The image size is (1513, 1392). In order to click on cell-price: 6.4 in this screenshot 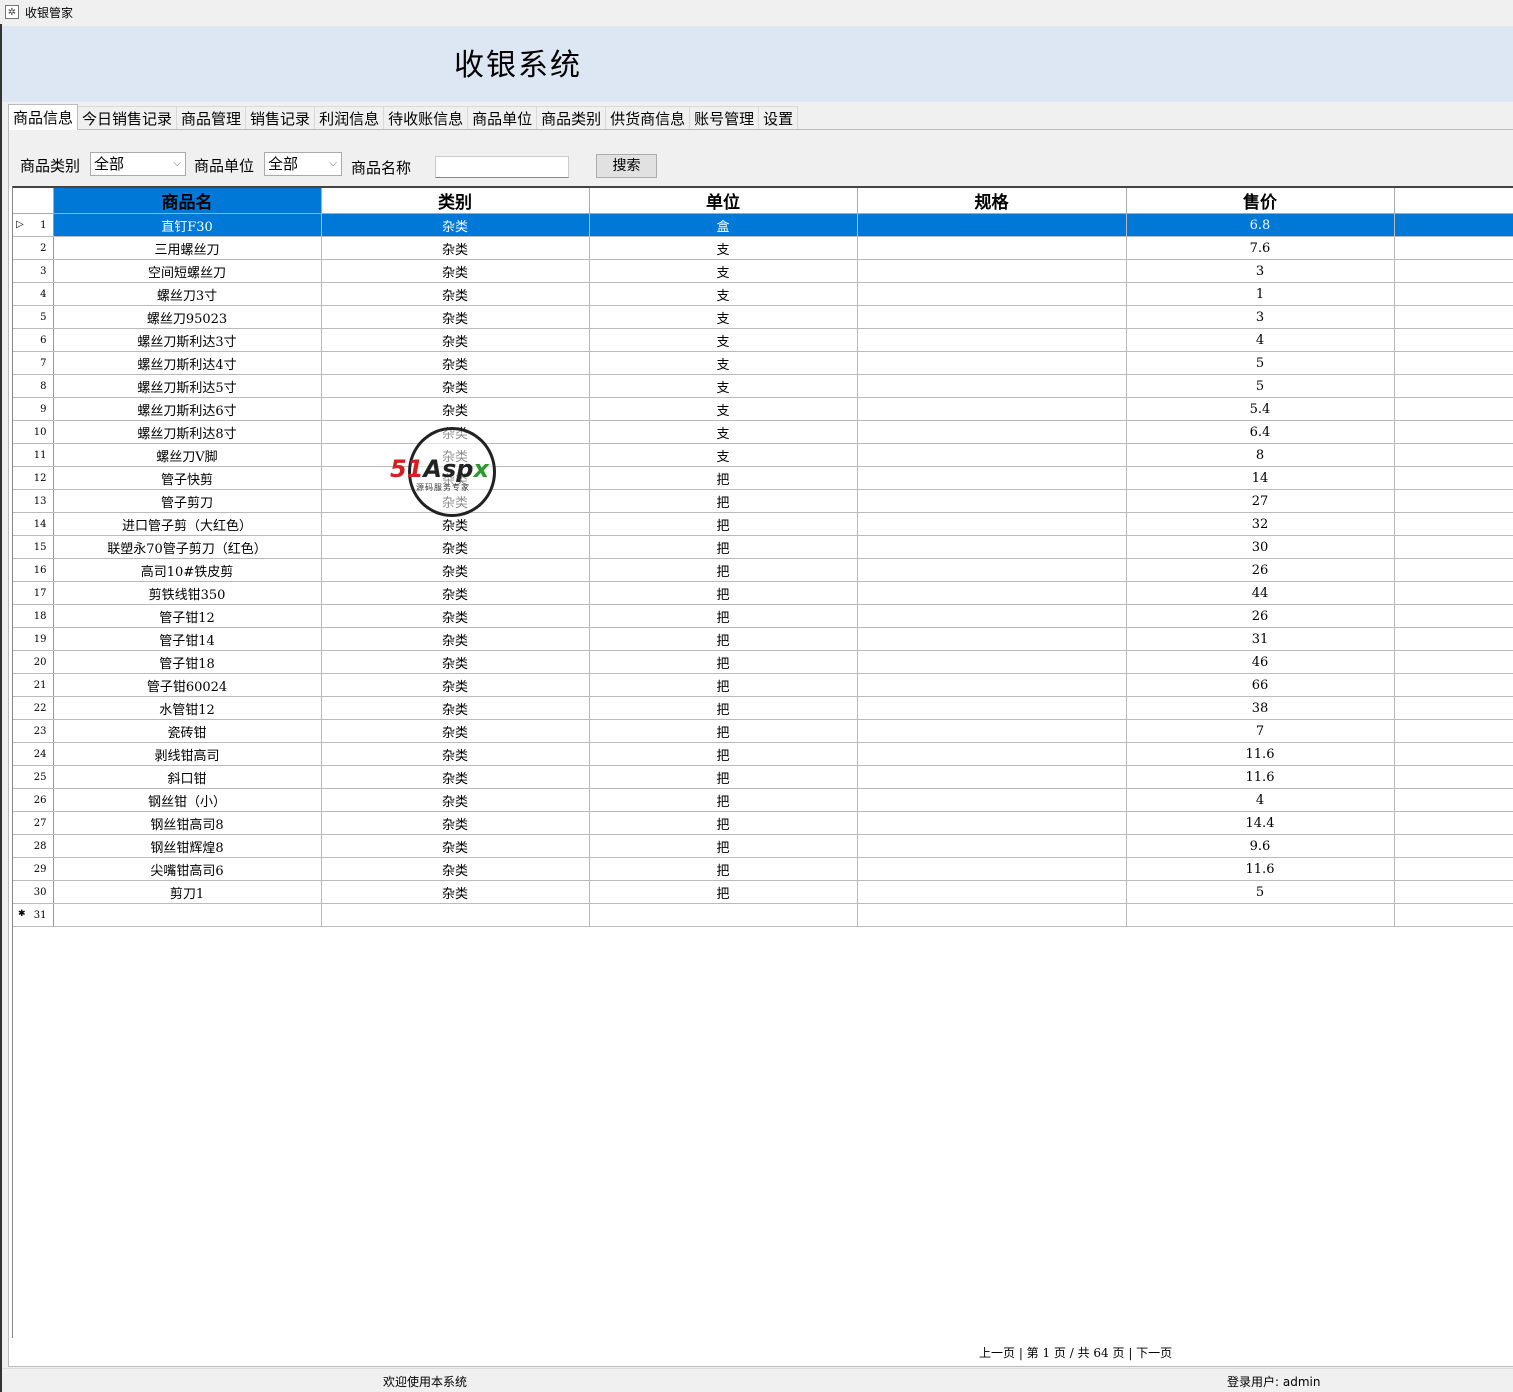, I will do `click(1260, 432)`.